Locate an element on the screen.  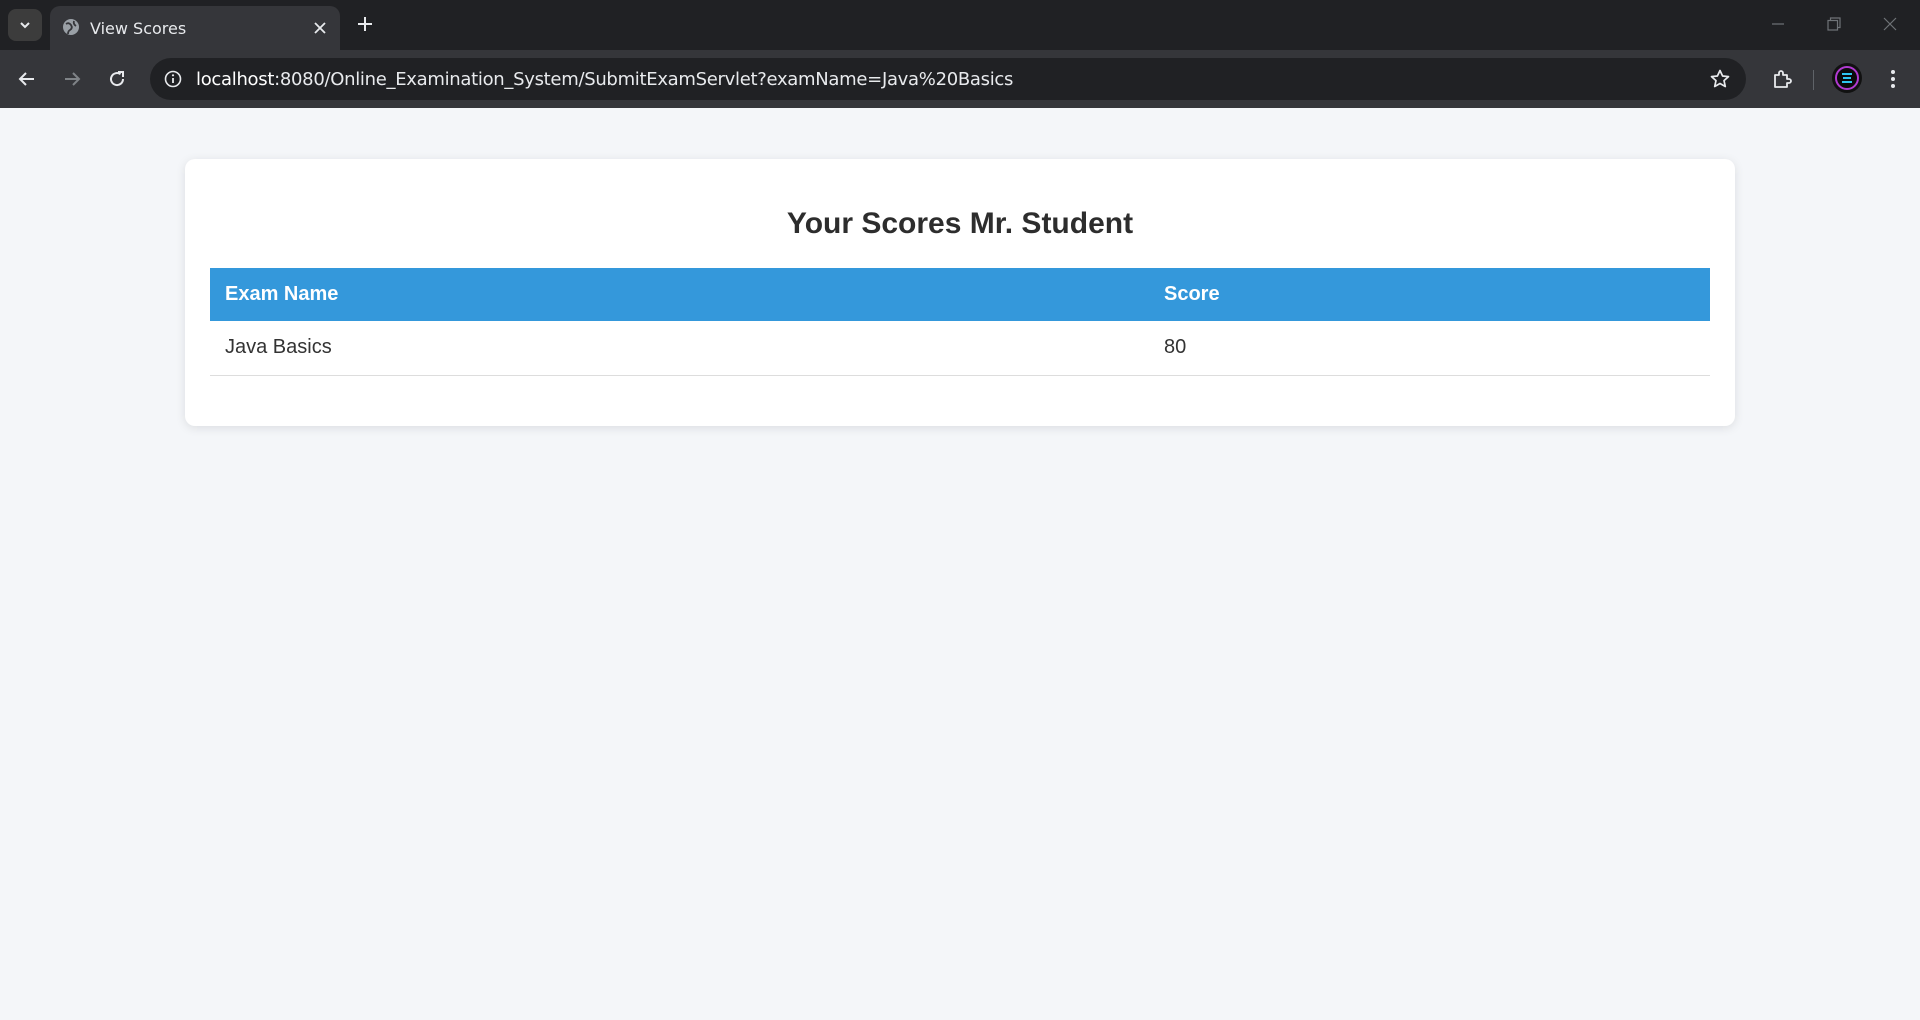
restore-button is located at coordinates (1834, 24).